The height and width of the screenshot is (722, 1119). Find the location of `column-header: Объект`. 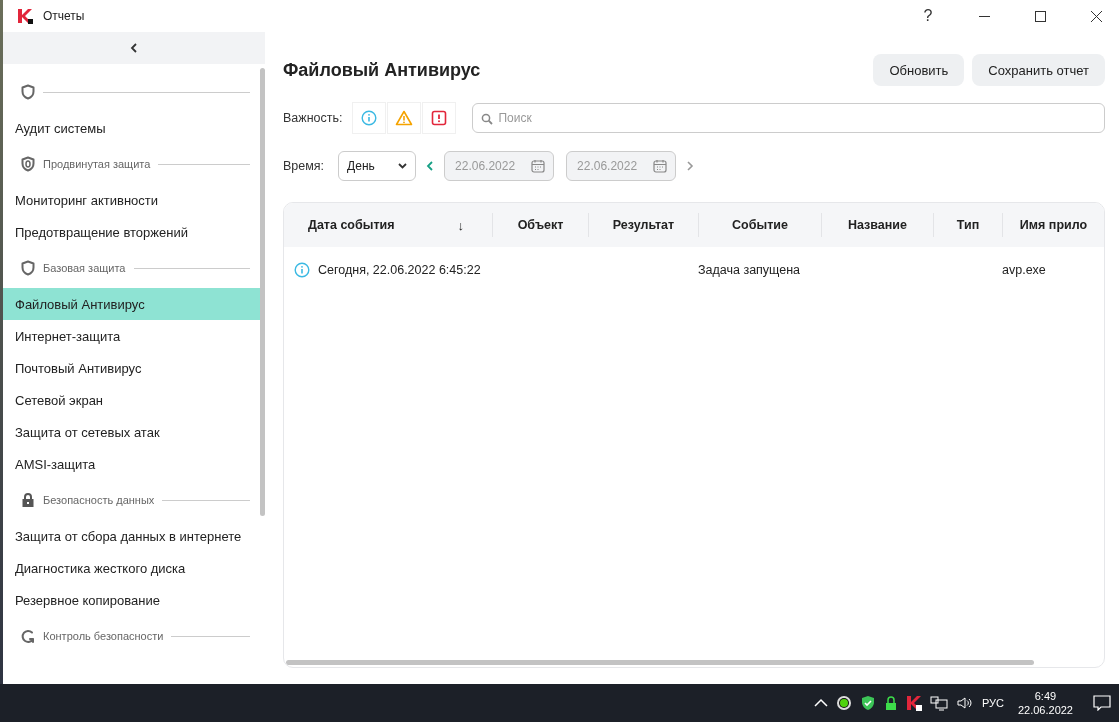

column-header: Объект is located at coordinates (540, 225).